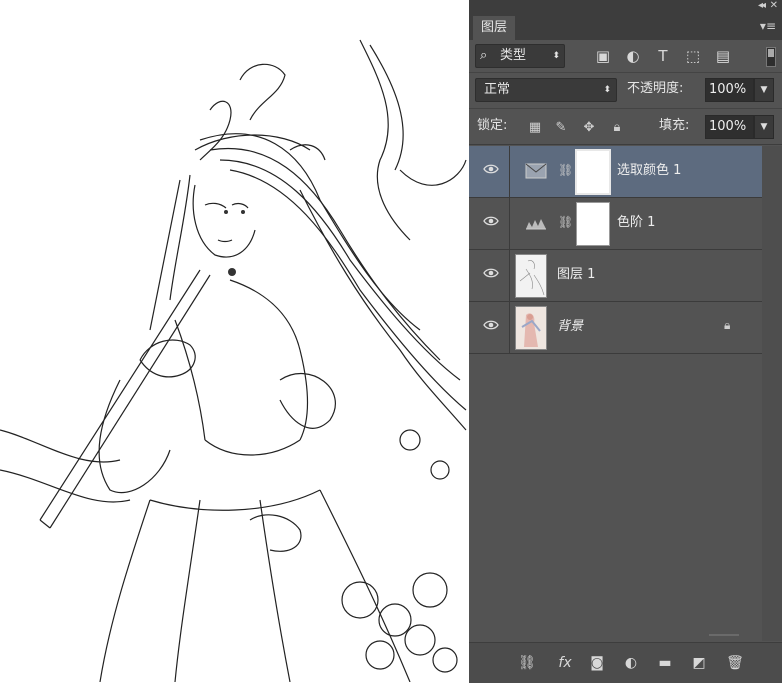  Describe the element at coordinates (772, 393) in the screenshot. I see `layer-list-scrollbar` at that location.